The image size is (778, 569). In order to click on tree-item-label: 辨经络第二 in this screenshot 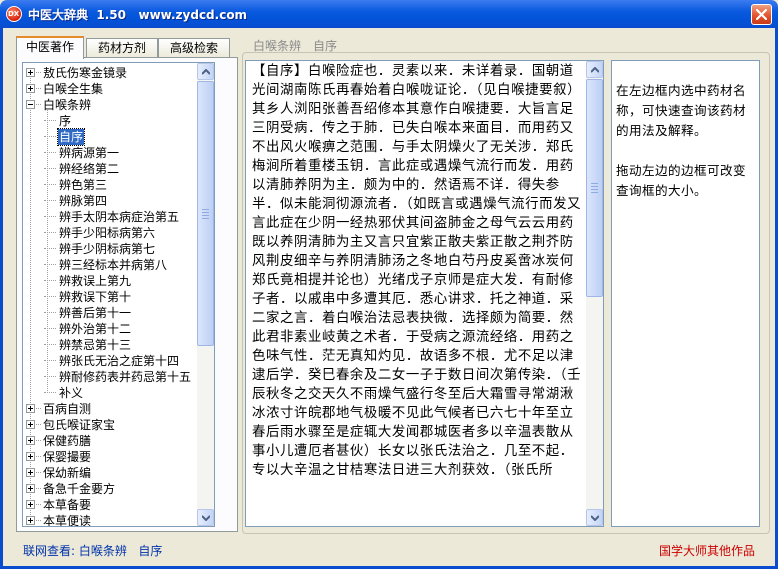, I will do `click(89, 169)`.